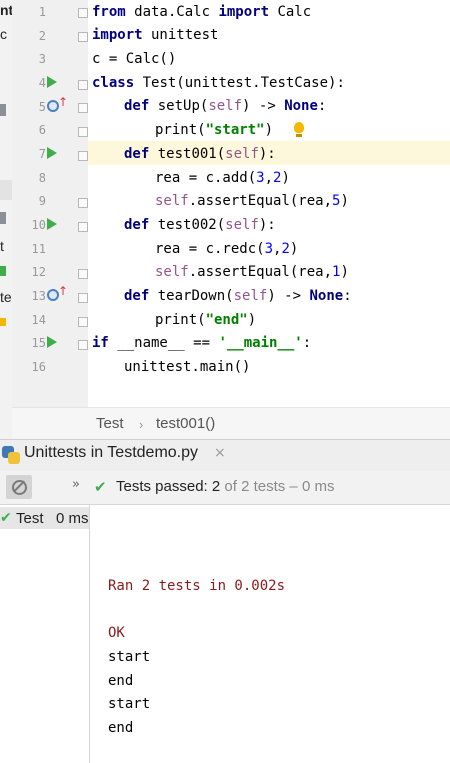 The width and height of the screenshot is (450, 763). What do you see at coordinates (129, 704) in the screenshot?
I see `console-line: start` at bounding box center [129, 704].